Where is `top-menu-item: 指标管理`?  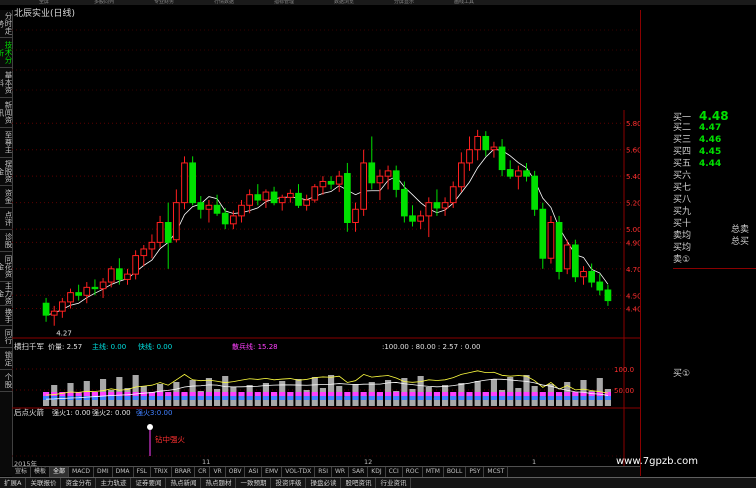
top-menu-item: 指标管理 is located at coordinates (284, 2).